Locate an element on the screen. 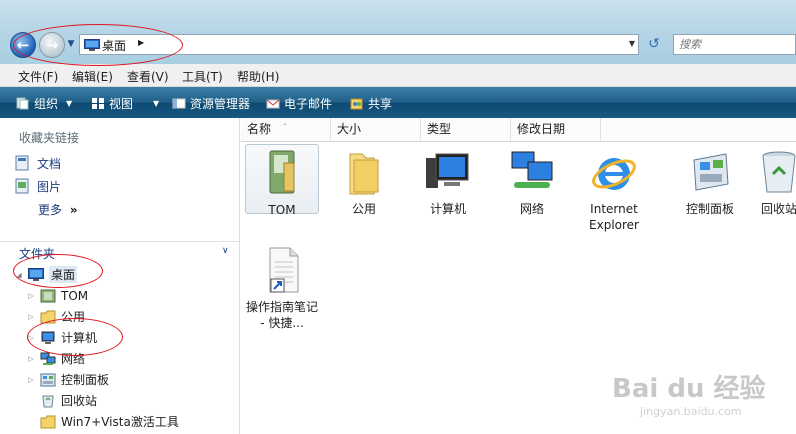  menu-view: 查看(V) is located at coordinates (148, 76).